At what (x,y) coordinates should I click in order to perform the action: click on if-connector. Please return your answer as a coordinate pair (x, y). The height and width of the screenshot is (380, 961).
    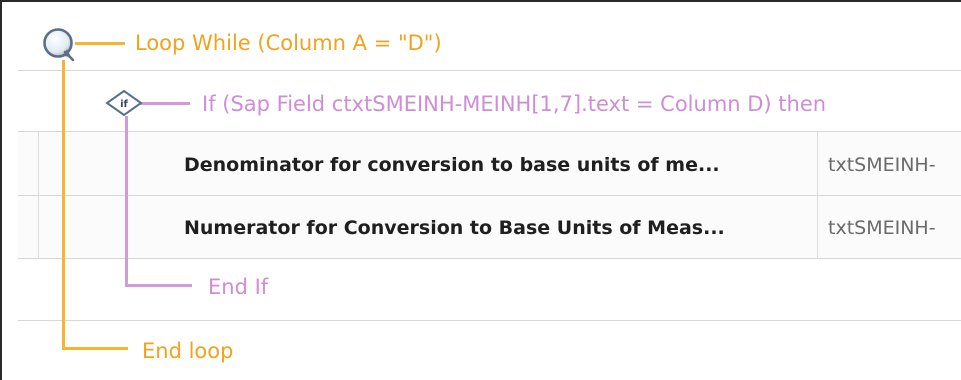
    Looking at the image, I should click on (165, 103).